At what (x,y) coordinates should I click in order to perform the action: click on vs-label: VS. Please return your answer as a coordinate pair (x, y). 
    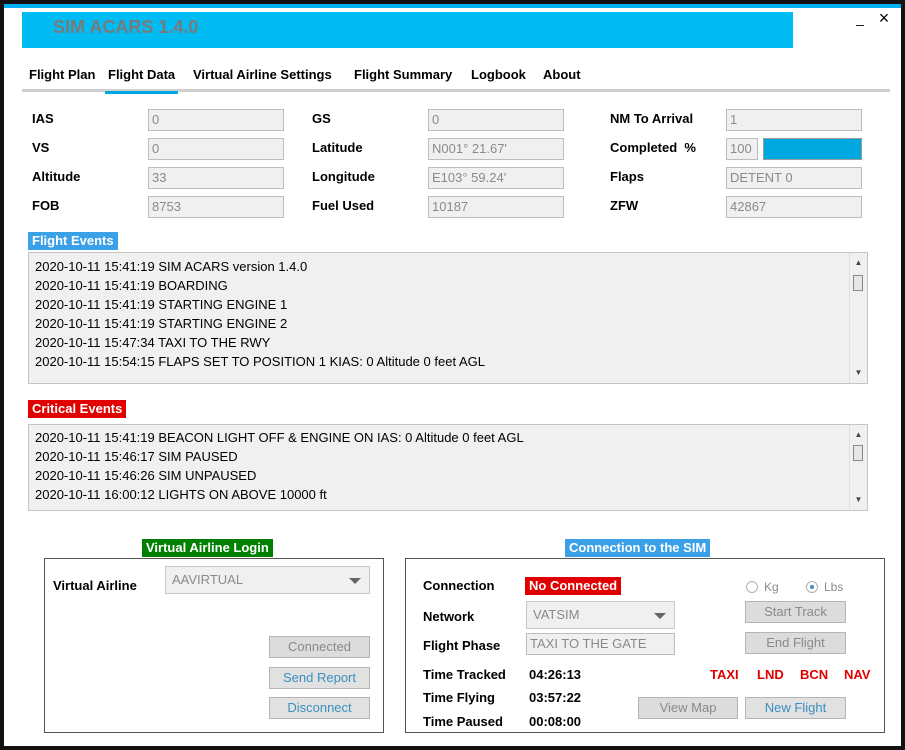
    Looking at the image, I should click on (41, 147).